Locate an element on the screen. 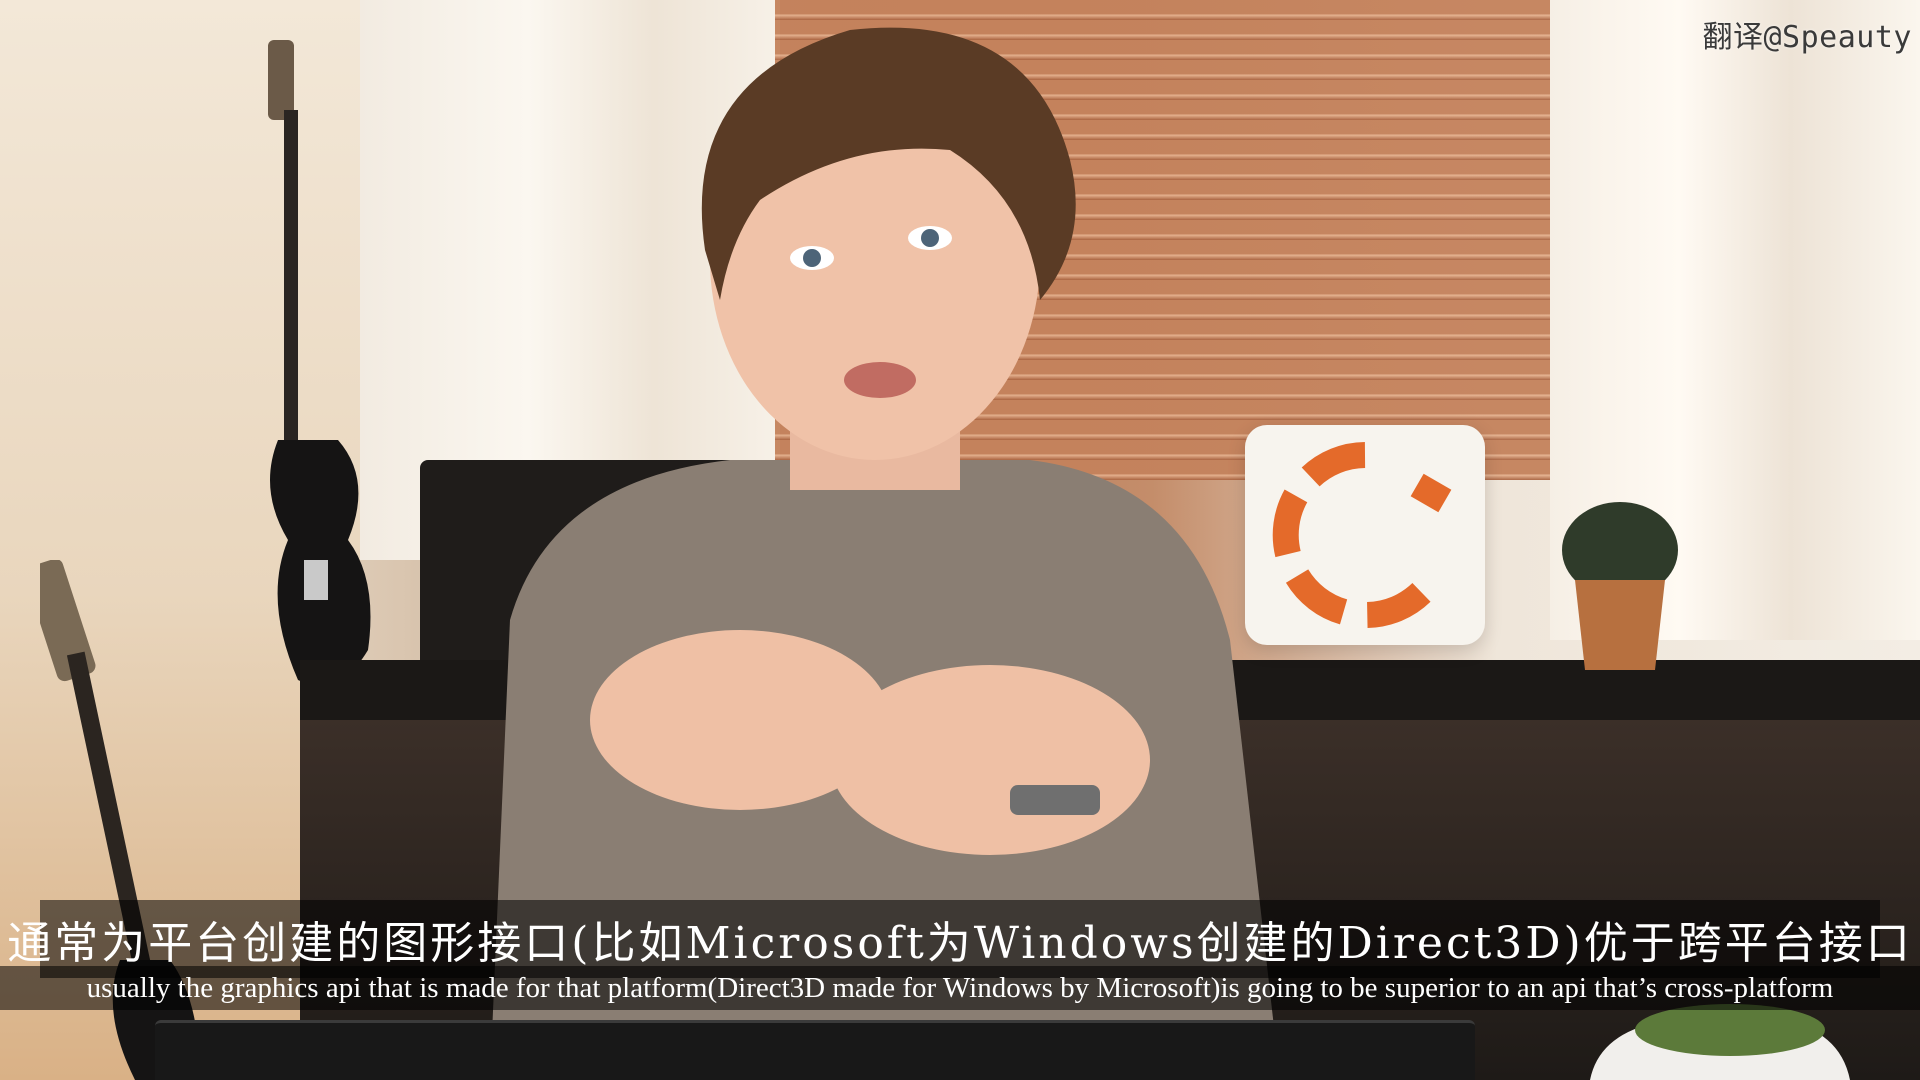  cactus-plant is located at coordinates (1720, 1042).